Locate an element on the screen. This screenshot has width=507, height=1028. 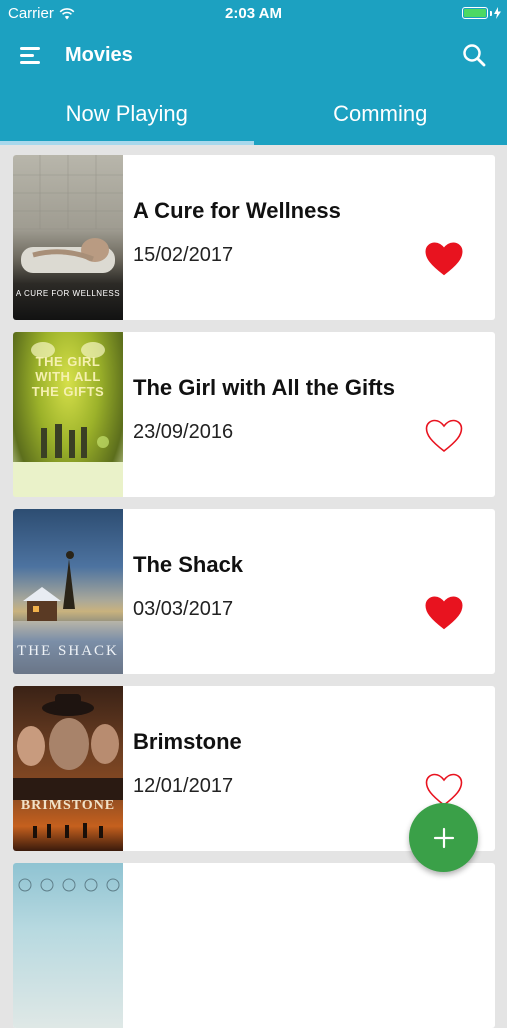
search-icon is located at coordinates (474, 55).